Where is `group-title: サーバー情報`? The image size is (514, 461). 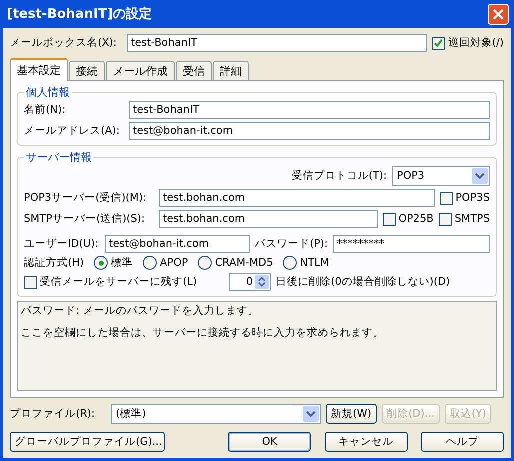
group-title: サーバー情報 is located at coordinates (59, 157).